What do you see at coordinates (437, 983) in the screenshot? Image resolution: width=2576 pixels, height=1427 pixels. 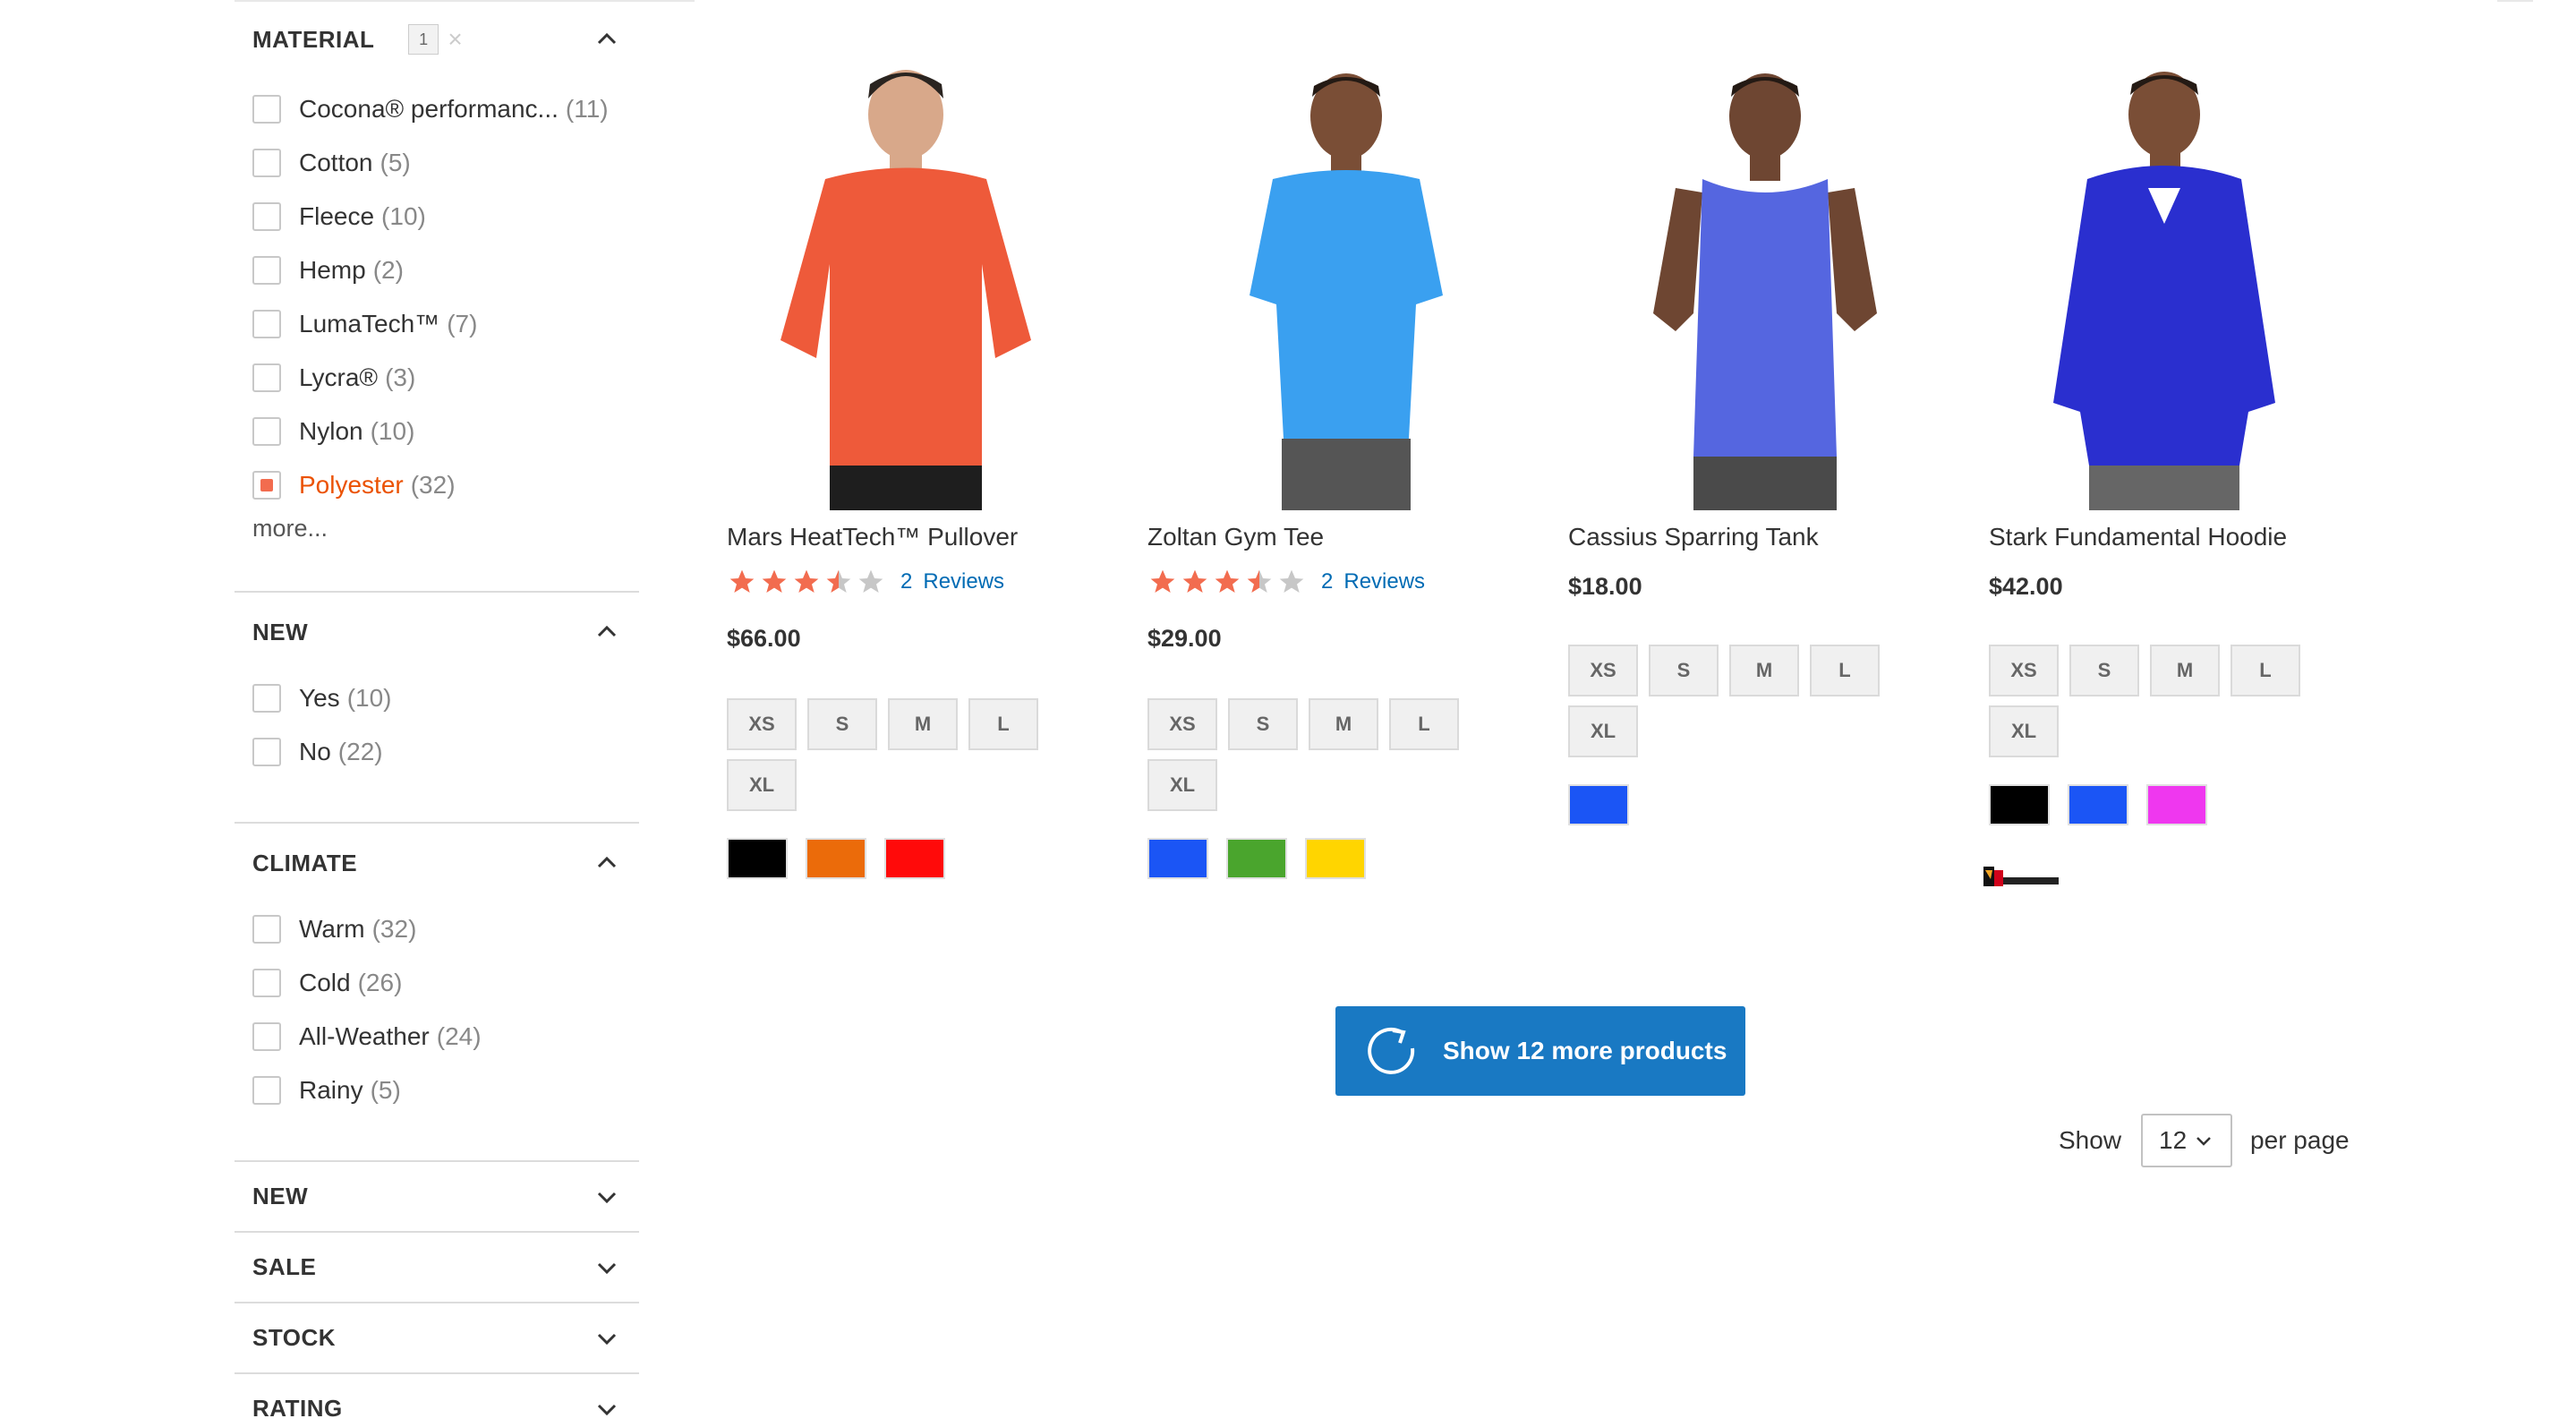 I see `filter-option-cold: Cold (26)` at bounding box center [437, 983].